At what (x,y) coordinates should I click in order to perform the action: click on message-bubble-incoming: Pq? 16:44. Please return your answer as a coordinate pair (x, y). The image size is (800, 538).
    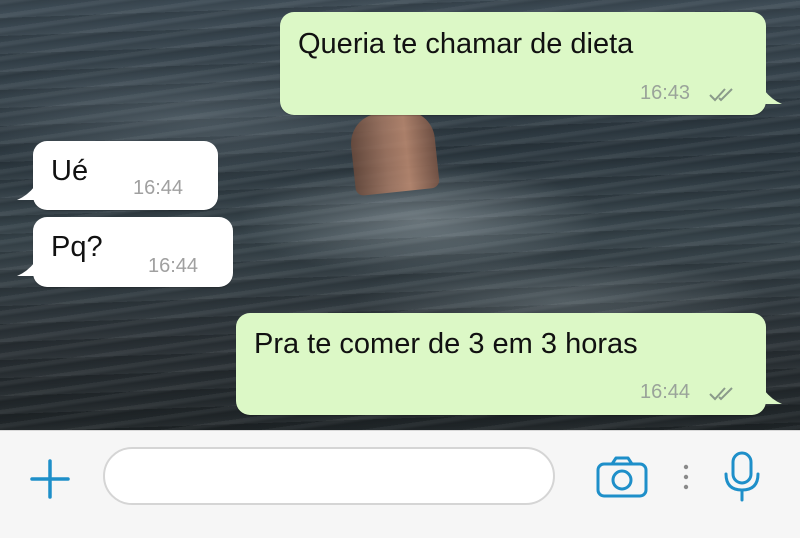
    Looking at the image, I should click on (133, 252).